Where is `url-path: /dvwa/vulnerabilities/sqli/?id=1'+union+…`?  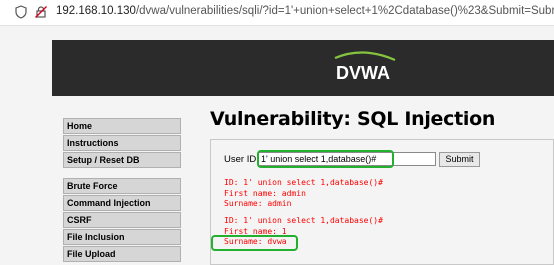
url-path: /dvwa/vulnerabilities/sqli/?id=1'+union+… is located at coordinates (344, 11).